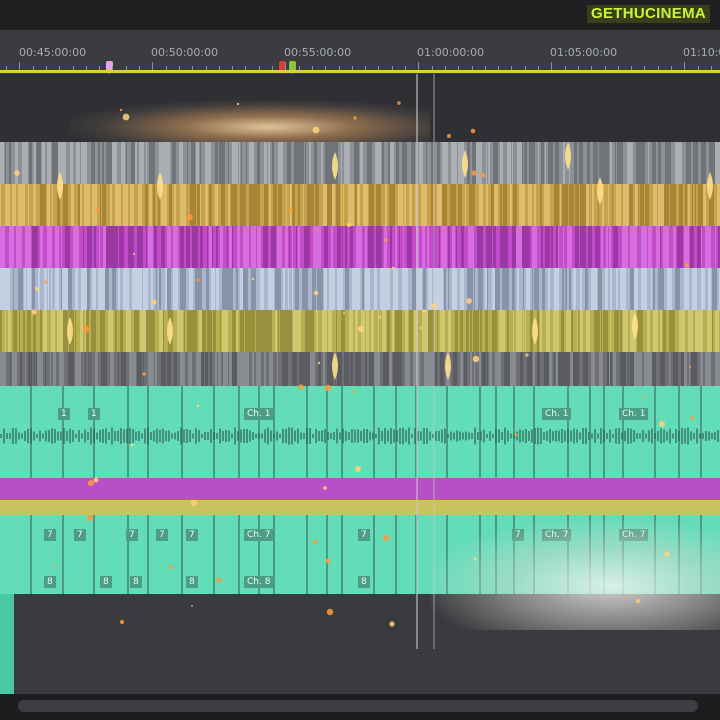  What do you see at coordinates (360, 15) in the screenshot?
I see `top-bar: GETHUCINEMA` at bounding box center [360, 15].